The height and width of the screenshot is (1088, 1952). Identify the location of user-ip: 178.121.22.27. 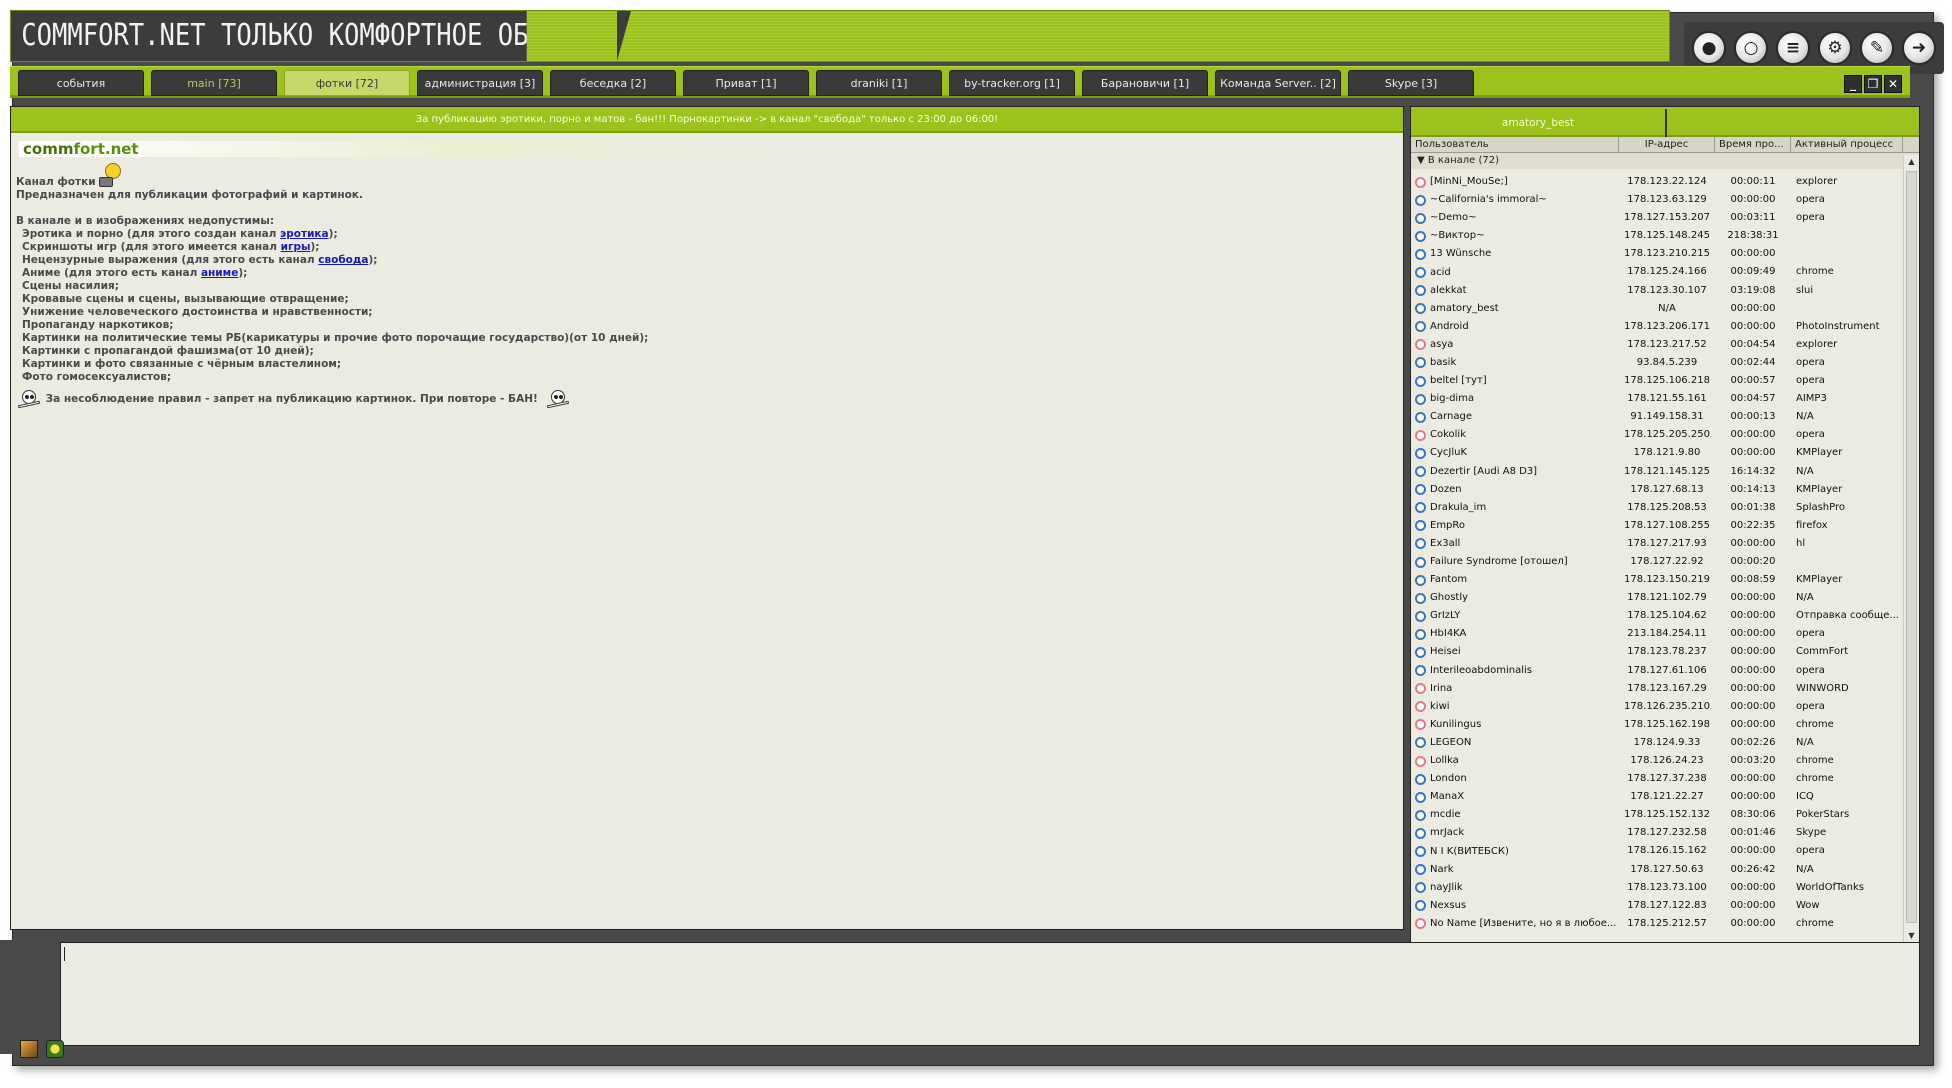
(1667, 797).